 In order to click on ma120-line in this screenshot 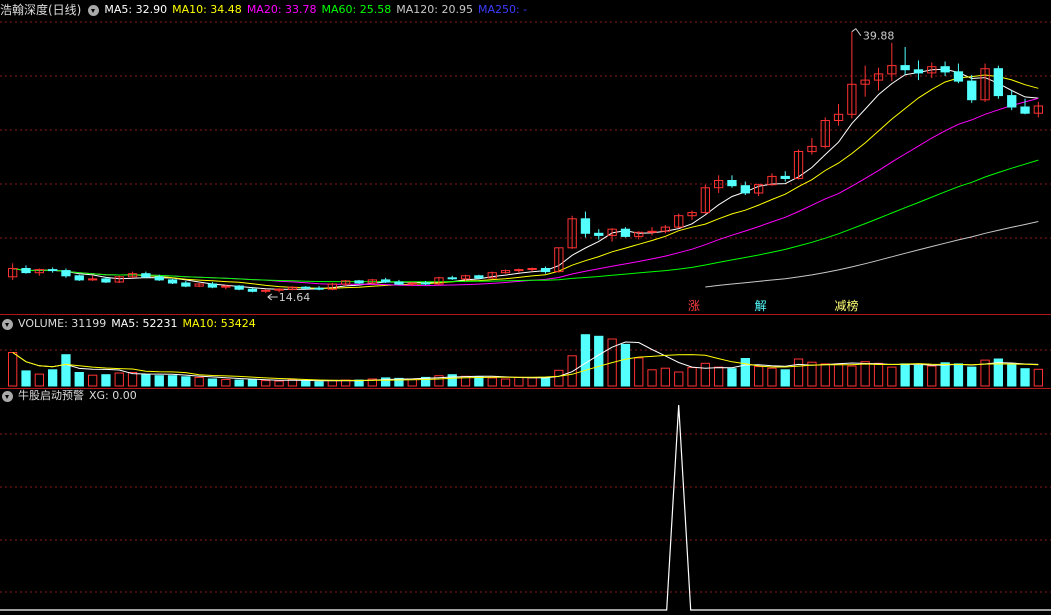, I will do `click(872, 254)`.